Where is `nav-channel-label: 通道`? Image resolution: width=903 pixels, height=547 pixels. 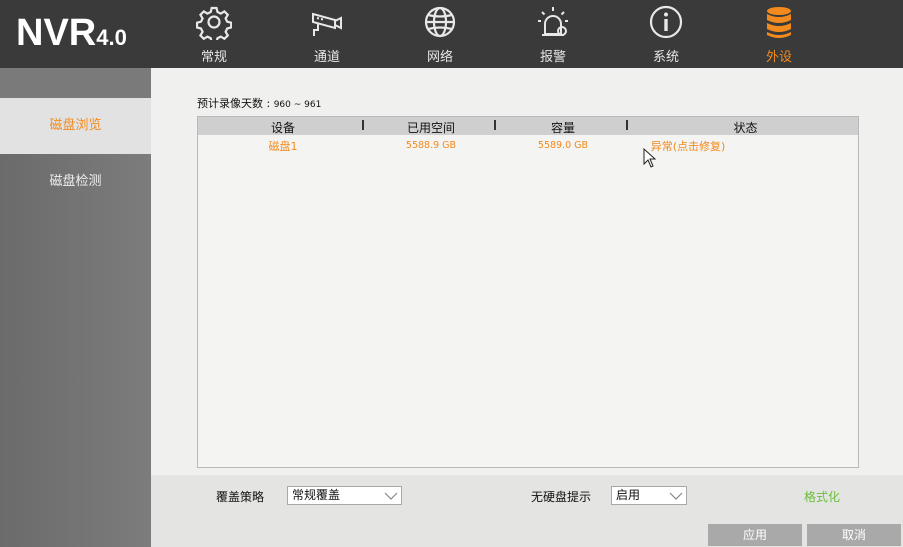
nav-channel-label: 通道 is located at coordinates (326, 57).